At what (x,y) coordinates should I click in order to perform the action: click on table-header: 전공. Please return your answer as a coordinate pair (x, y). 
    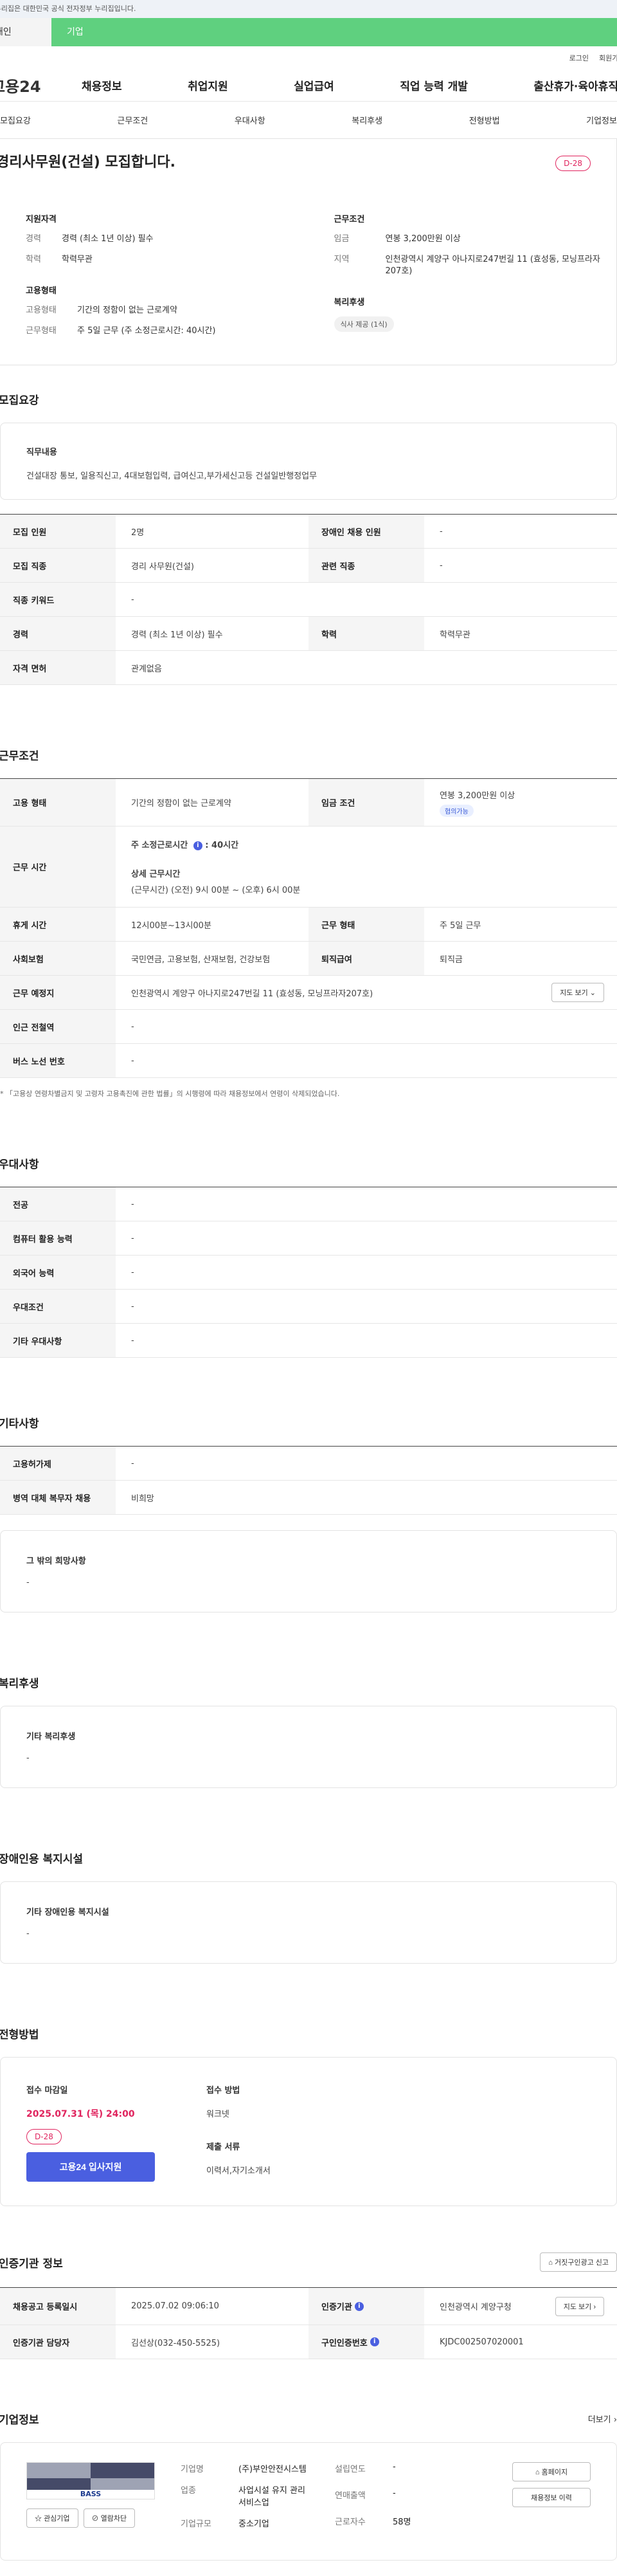
    Looking at the image, I should click on (58, 1204).